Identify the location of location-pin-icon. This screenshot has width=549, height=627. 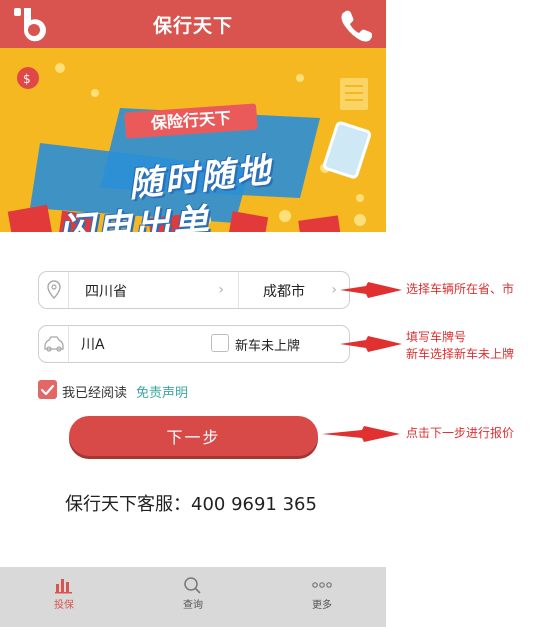
(54, 290).